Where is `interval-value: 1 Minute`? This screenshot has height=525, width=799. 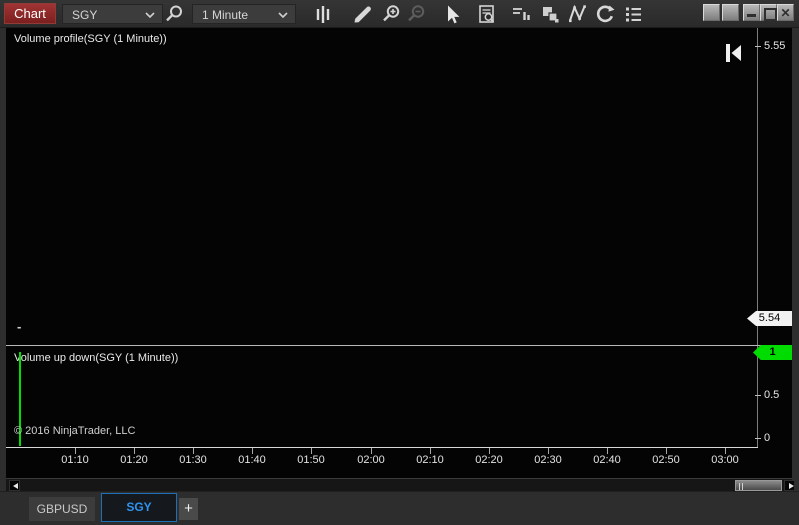
interval-value: 1 Minute is located at coordinates (225, 15).